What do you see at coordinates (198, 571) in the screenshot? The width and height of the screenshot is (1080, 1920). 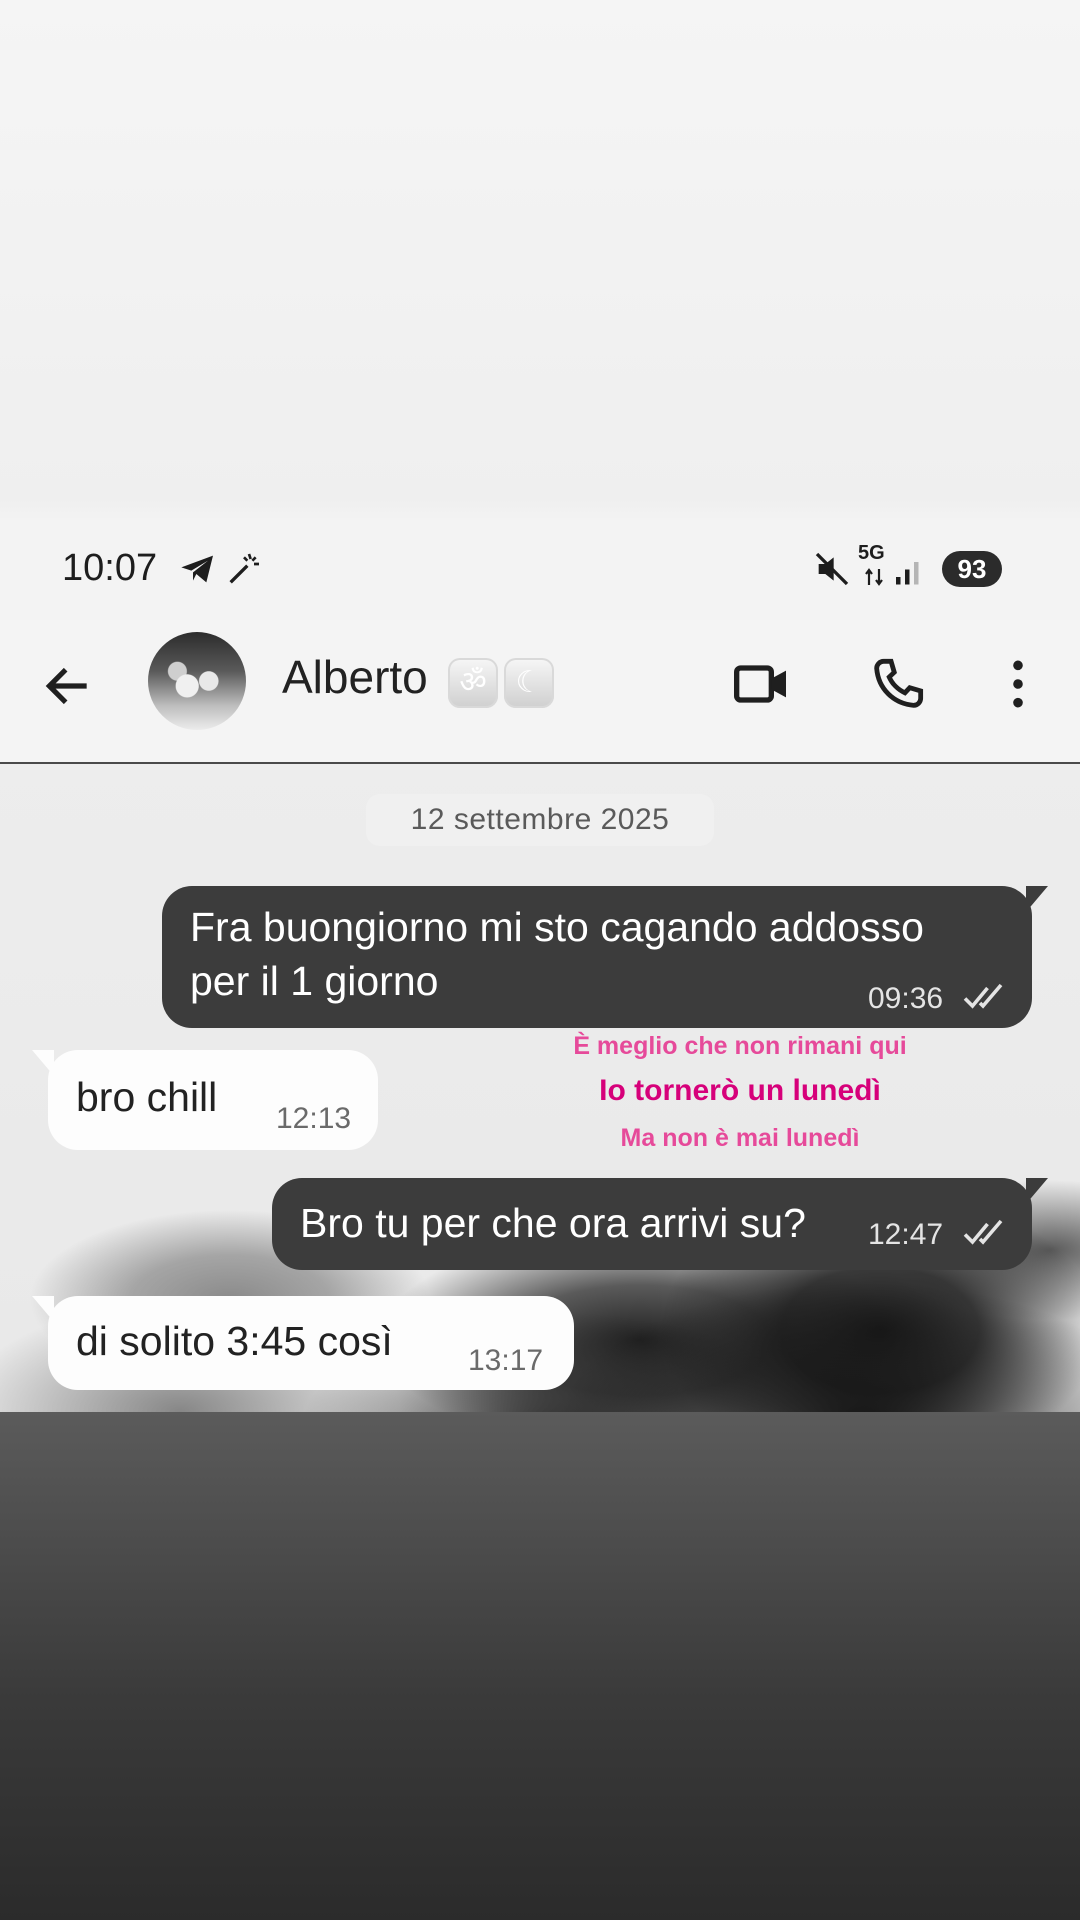 I see `telegram-icon` at bounding box center [198, 571].